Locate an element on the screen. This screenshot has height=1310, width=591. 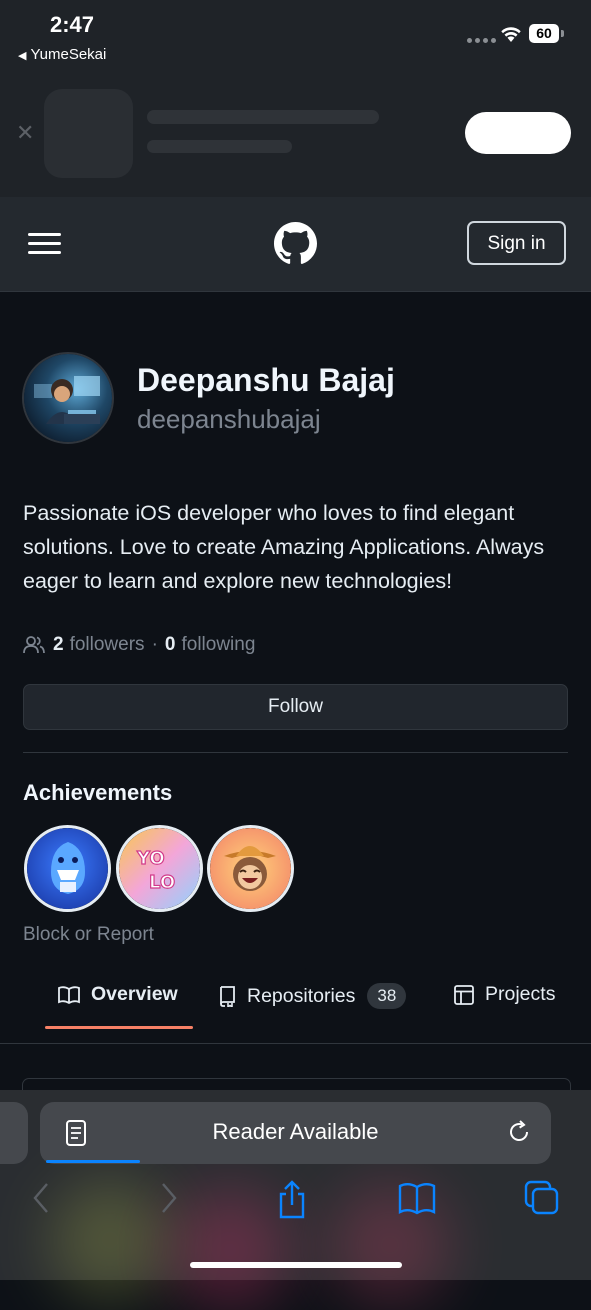
address-bar-text: Reader Available is located at coordinates (295, 1131).